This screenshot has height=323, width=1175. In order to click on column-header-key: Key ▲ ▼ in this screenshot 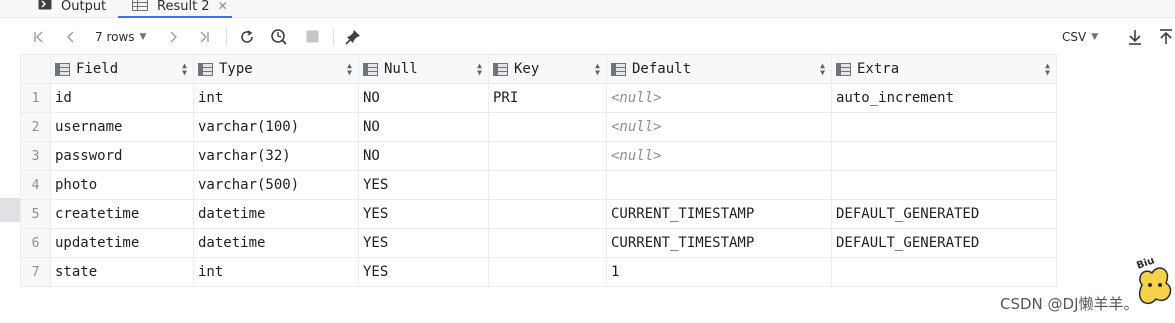, I will do `click(547, 69)`.